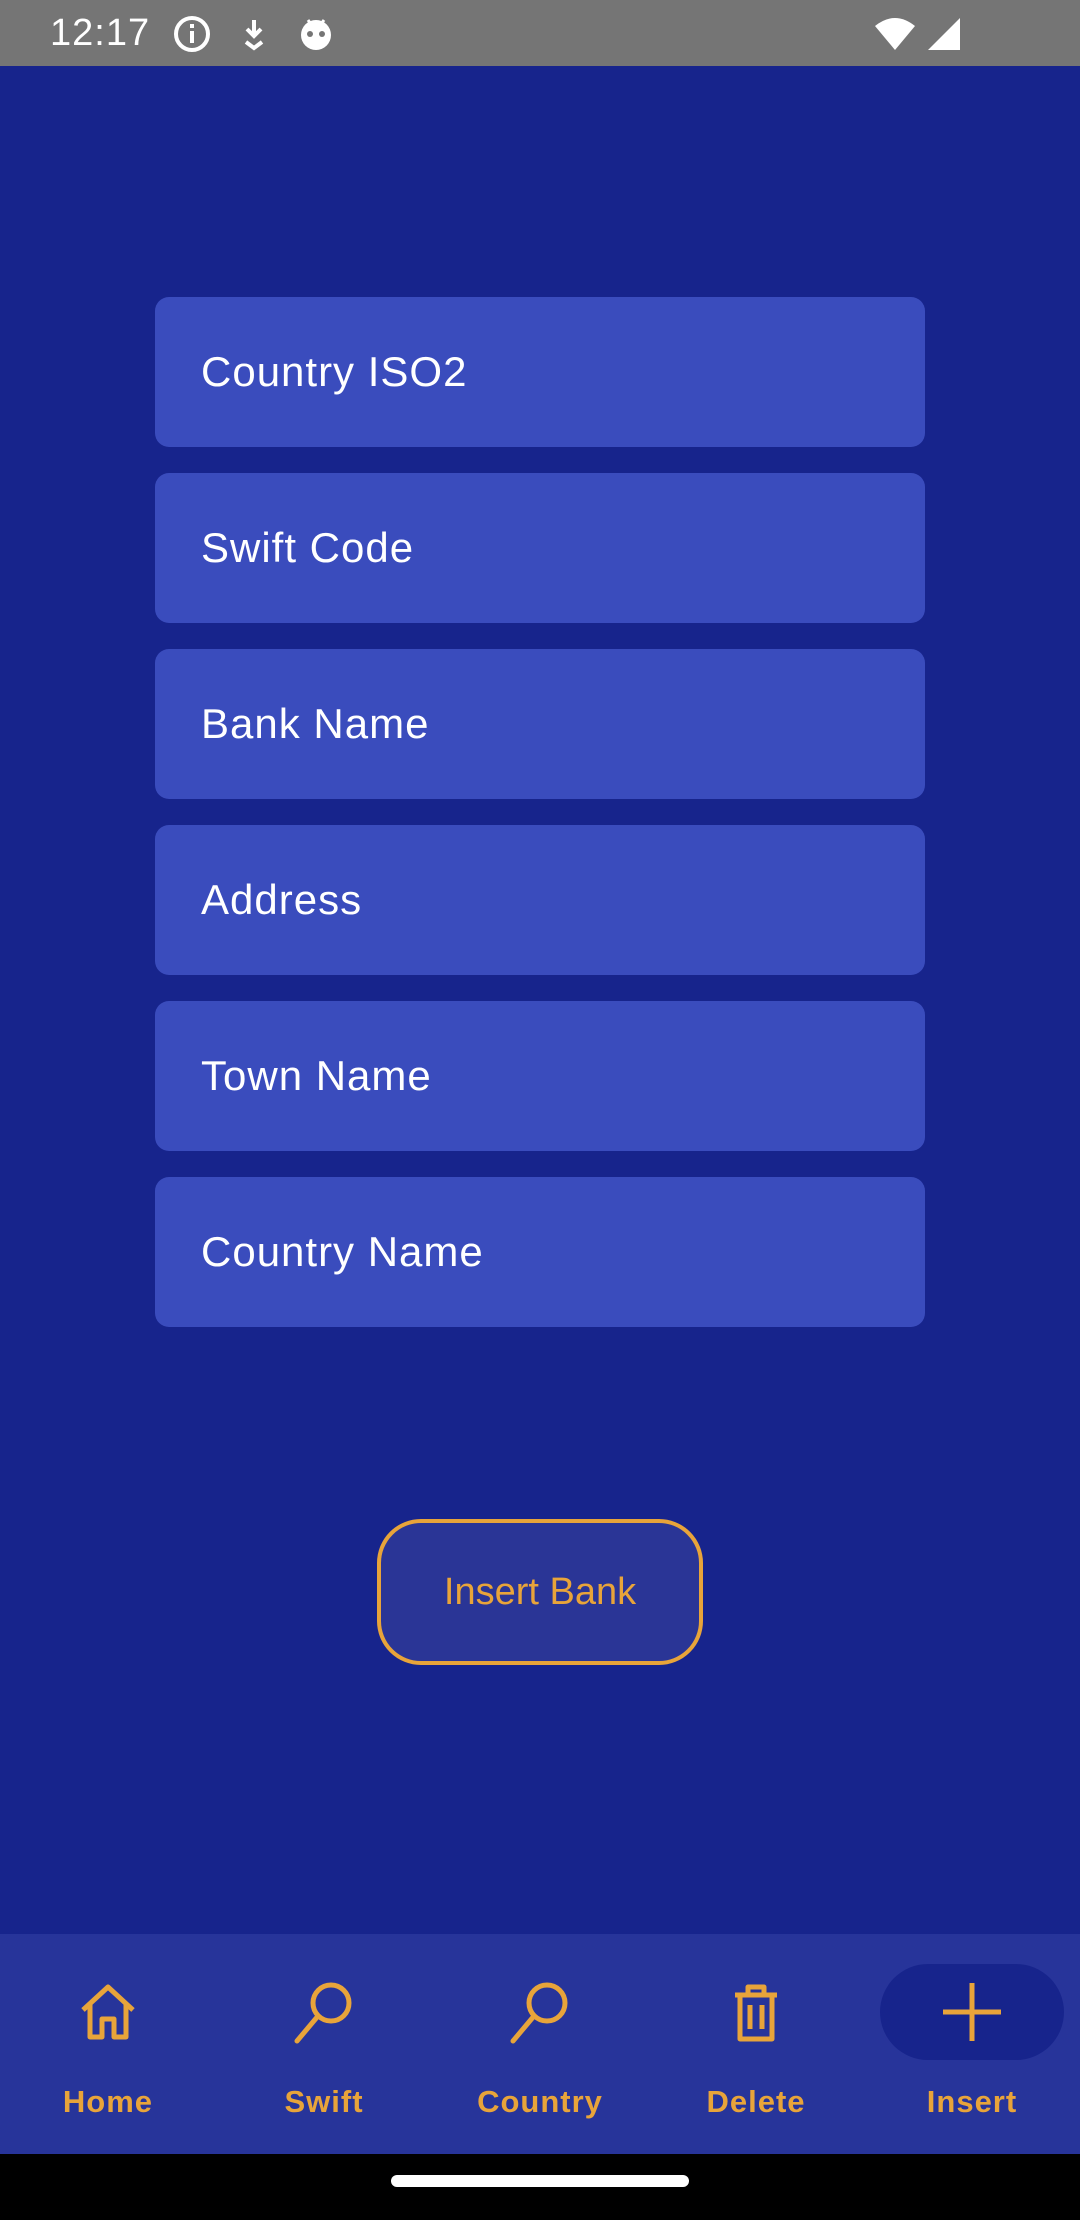 This screenshot has height=2220, width=1080. I want to click on bank-name-input, so click(540, 724).